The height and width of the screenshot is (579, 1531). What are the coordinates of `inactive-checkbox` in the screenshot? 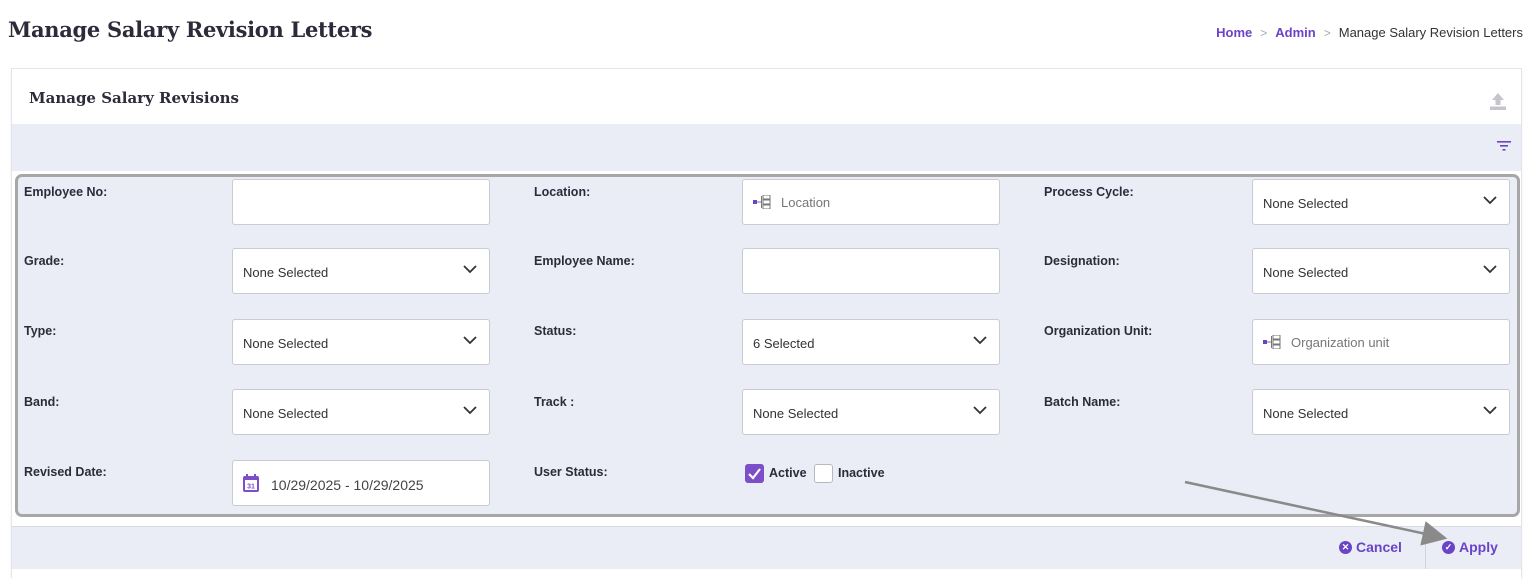 It's located at (823, 473).